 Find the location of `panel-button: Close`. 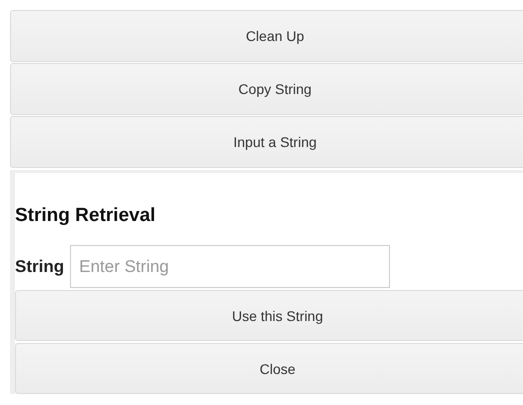

panel-button: Close is located at coordinates (269, 368).